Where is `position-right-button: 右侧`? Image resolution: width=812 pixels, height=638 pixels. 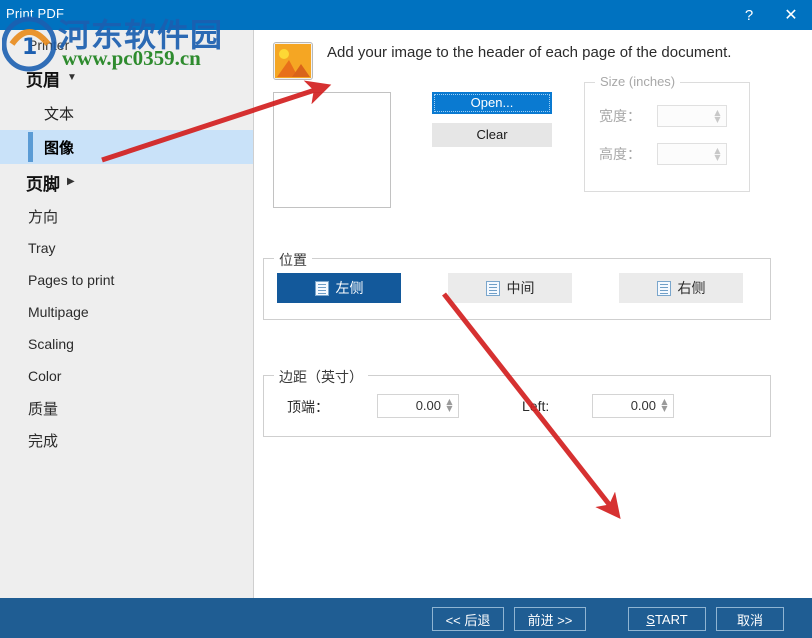
position-right-button: 右侧 is located at coordinates (681, 288).